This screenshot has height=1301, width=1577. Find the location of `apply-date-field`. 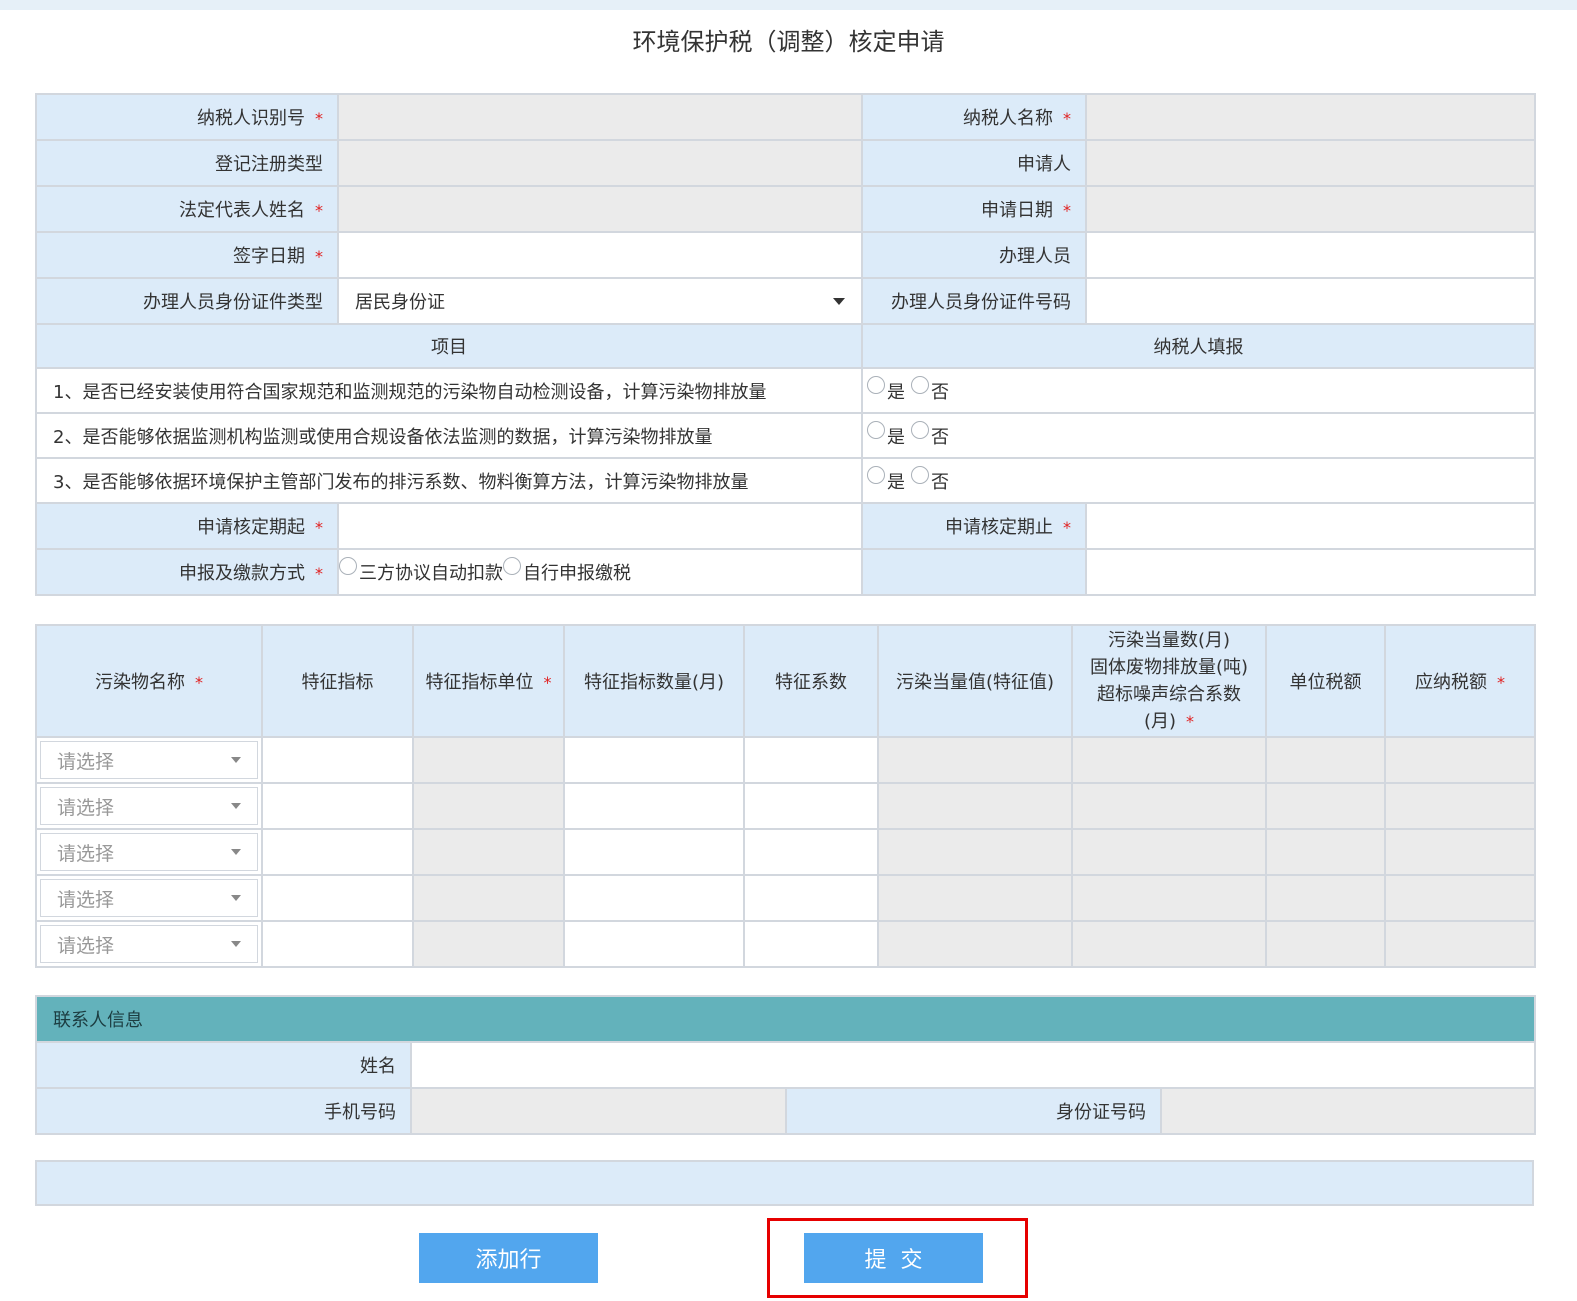

apply-date-field is located at coordinates (1310, 209).